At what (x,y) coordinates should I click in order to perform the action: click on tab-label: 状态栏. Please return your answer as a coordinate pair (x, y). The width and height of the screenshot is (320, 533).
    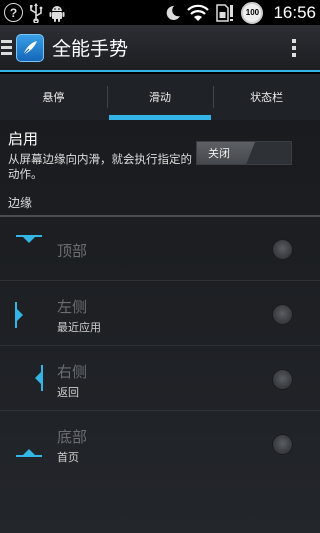
    Looking at the image, I should click on (267, 97).